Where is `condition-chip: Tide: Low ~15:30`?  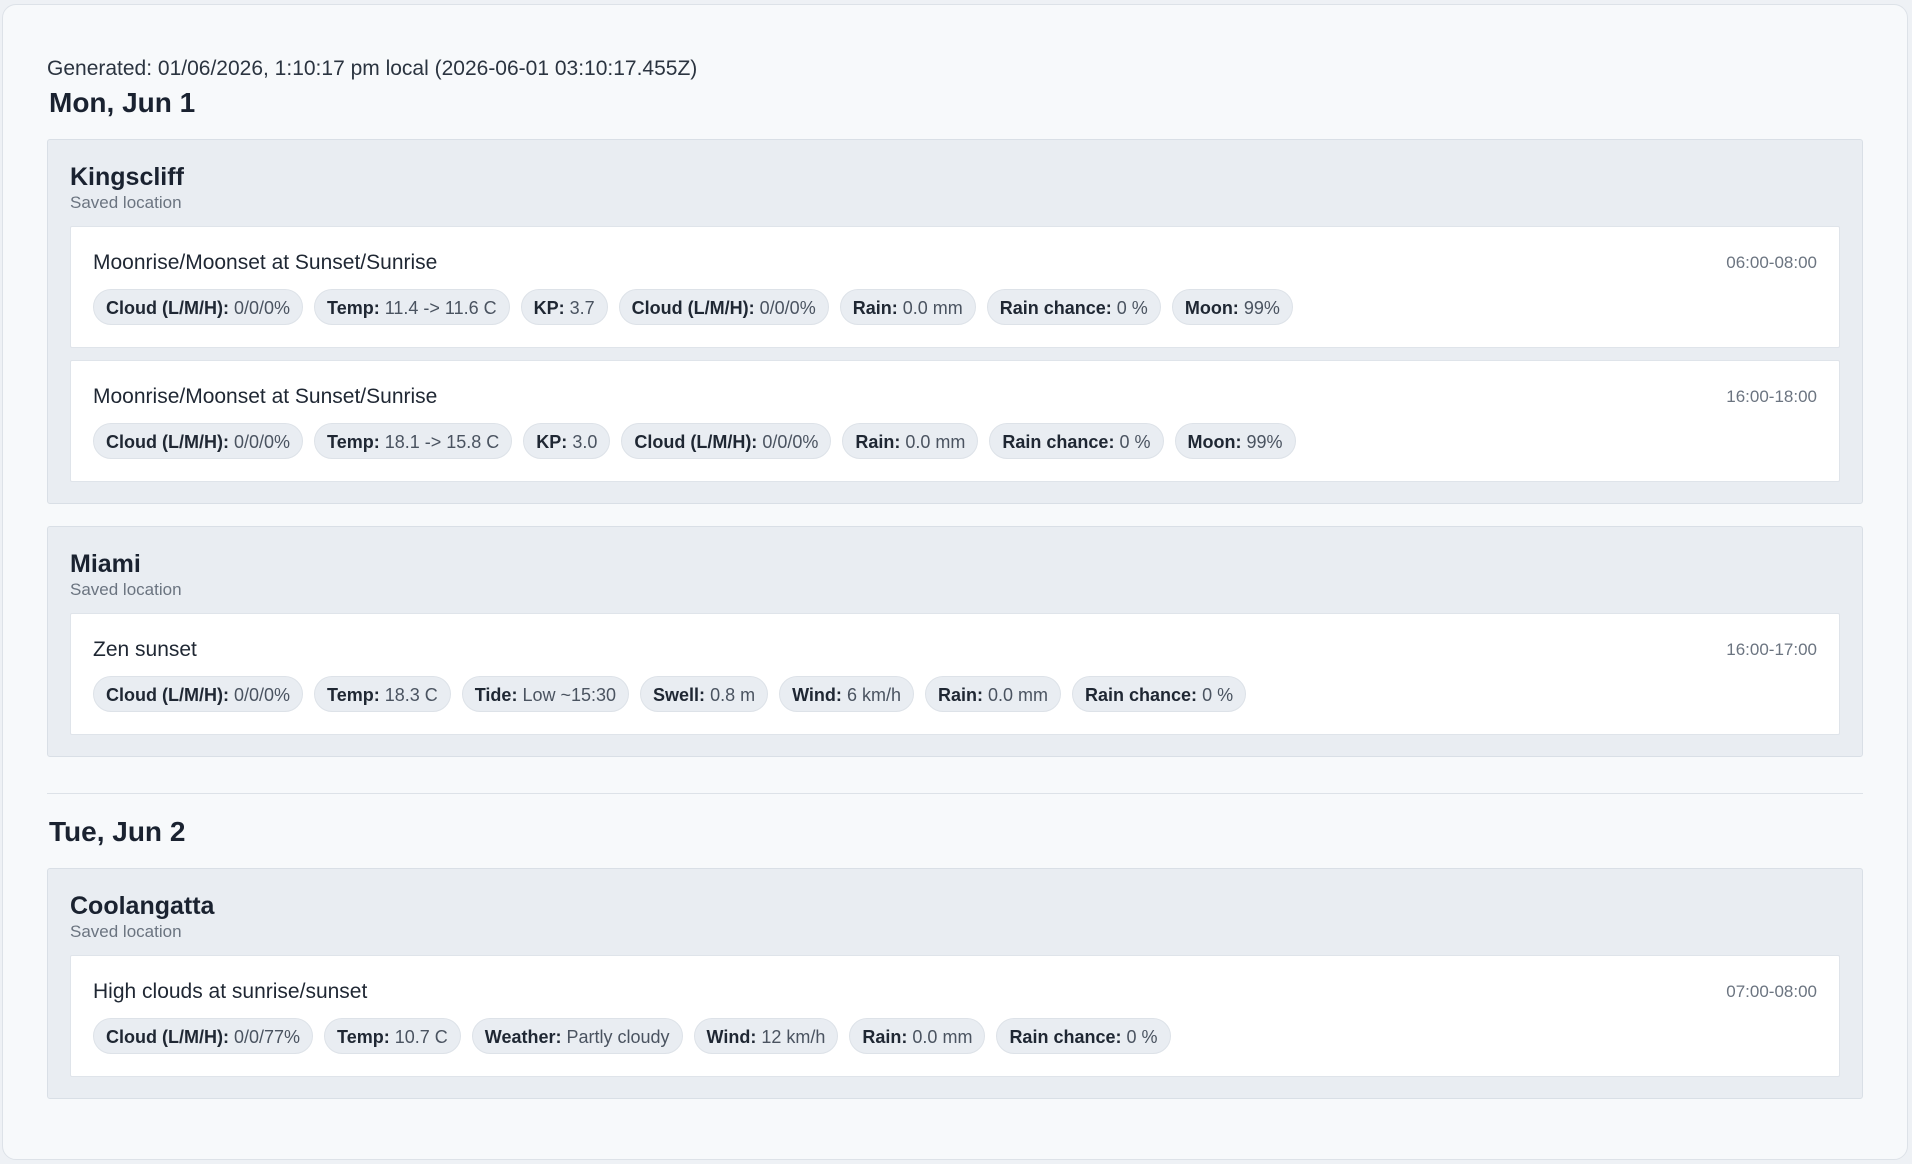 condition-chip: Tide: Low ~15:30 is located at coordinates (545, 694).